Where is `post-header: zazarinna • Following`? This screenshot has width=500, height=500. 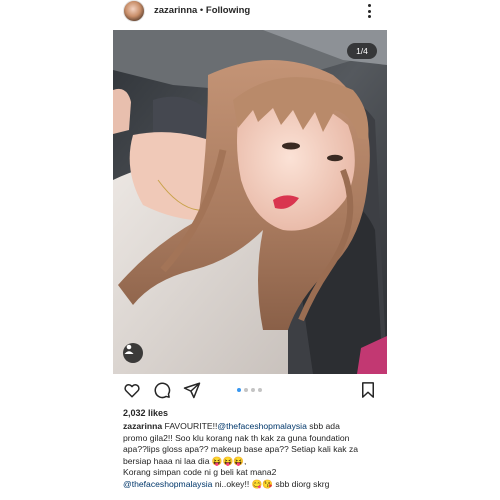 post-header: zazarinna • Following is located at coordinates (250, 12).